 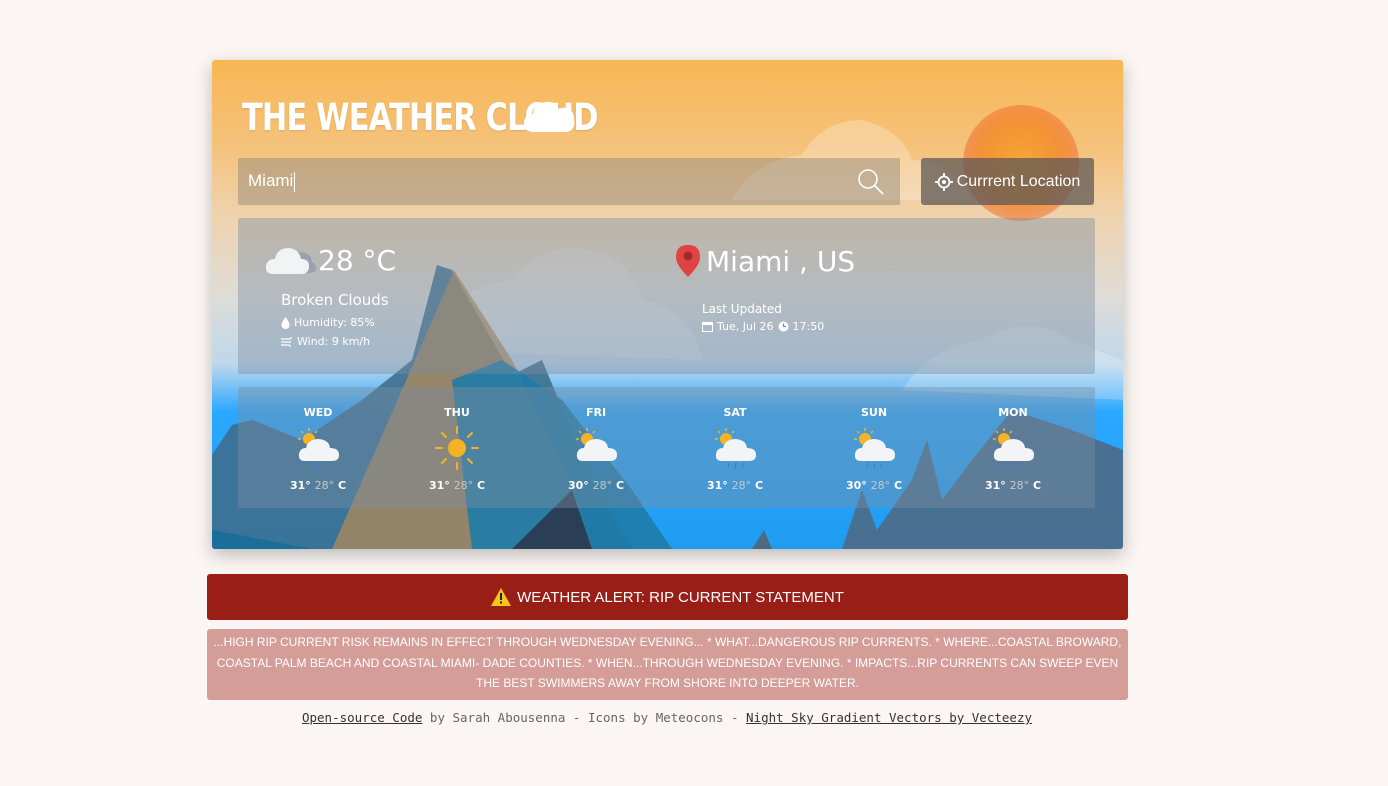 What do you see at coordinates (735, 412) in the screenshot?
I see `forecast-day-name: SAT` at bounding box center [735, 412].